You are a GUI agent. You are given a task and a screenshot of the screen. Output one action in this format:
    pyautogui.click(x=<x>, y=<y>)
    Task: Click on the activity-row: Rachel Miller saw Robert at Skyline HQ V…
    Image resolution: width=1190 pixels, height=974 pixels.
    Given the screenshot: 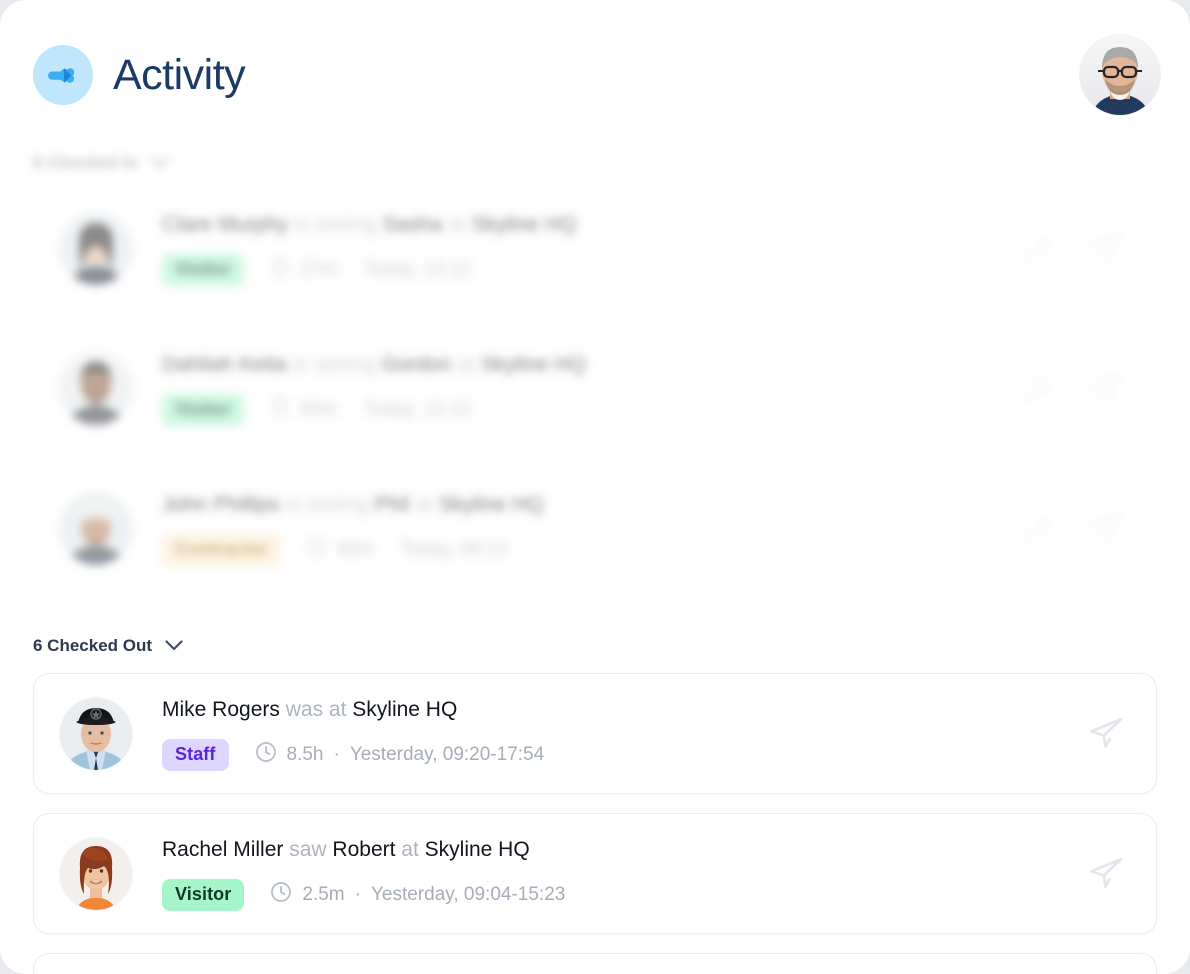 What is the action you would take?
    pyautogui.click(x=595, y=873)
    